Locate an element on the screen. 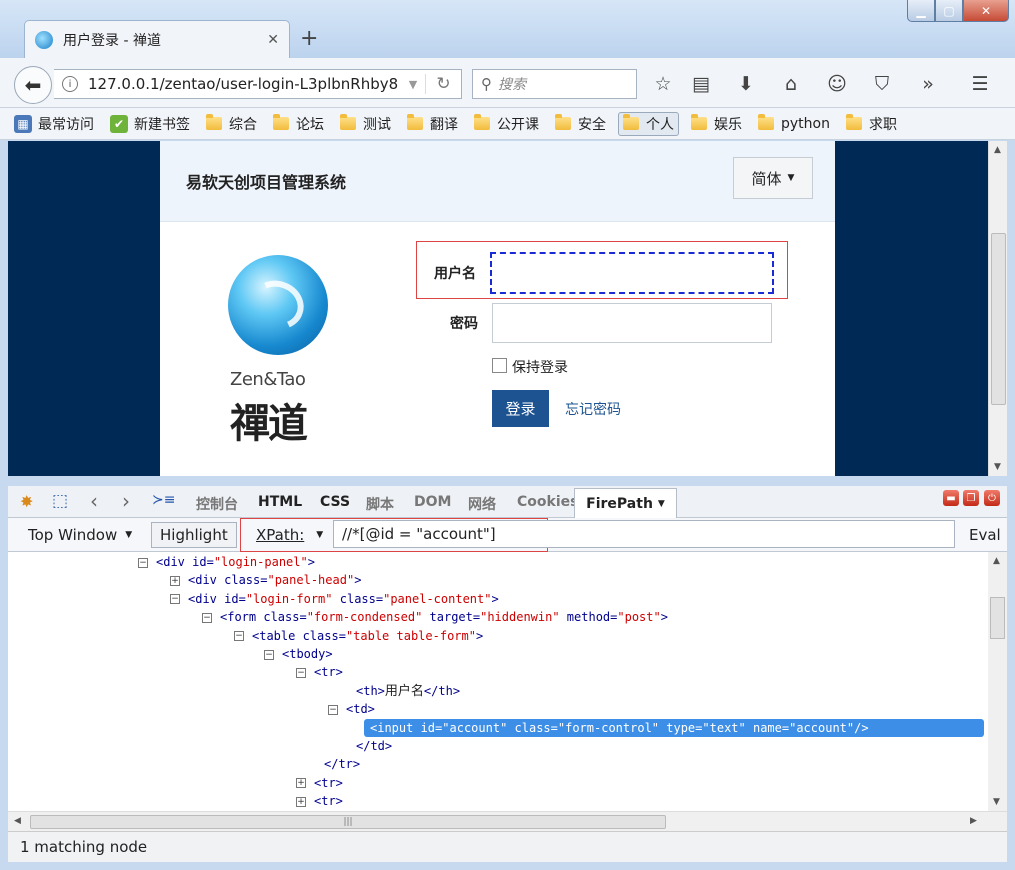 The width and height of the screenshot is (1015, 870). eval-button: Eval is located at coordinates (985, 535).